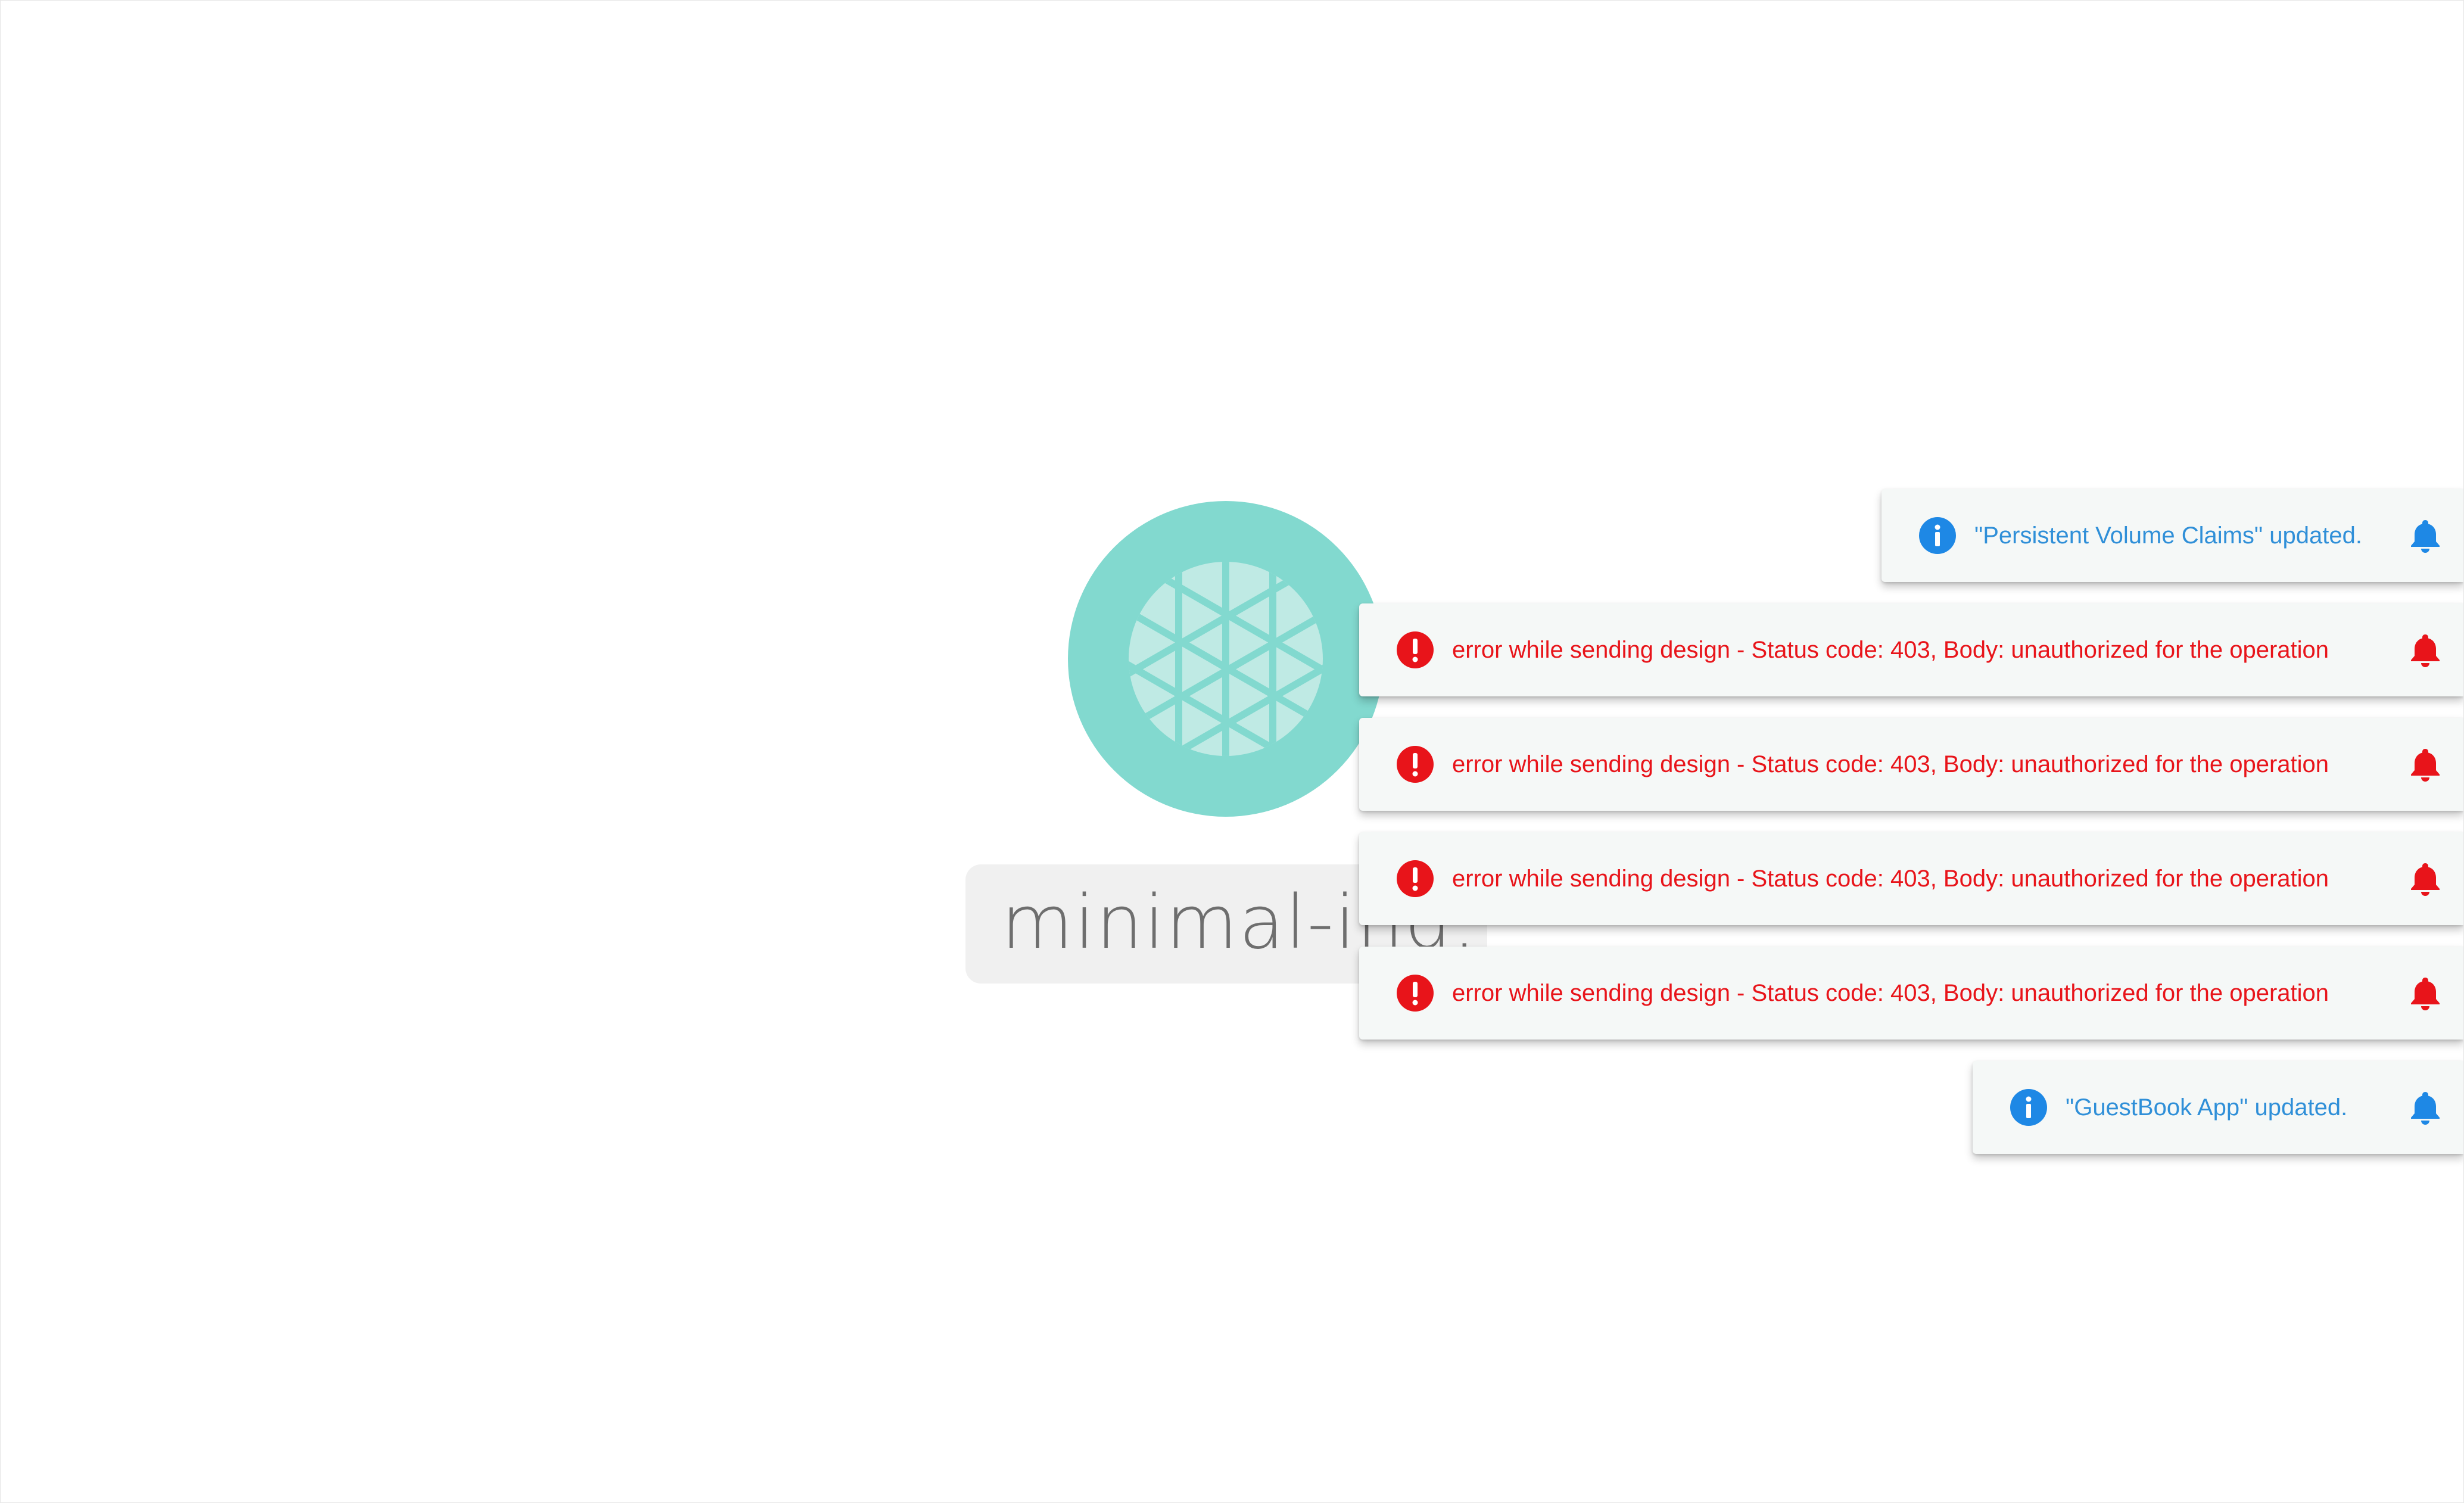  I want to click on notification-toast: "Persistent Volume Claims" updated., so click(2172, 535).